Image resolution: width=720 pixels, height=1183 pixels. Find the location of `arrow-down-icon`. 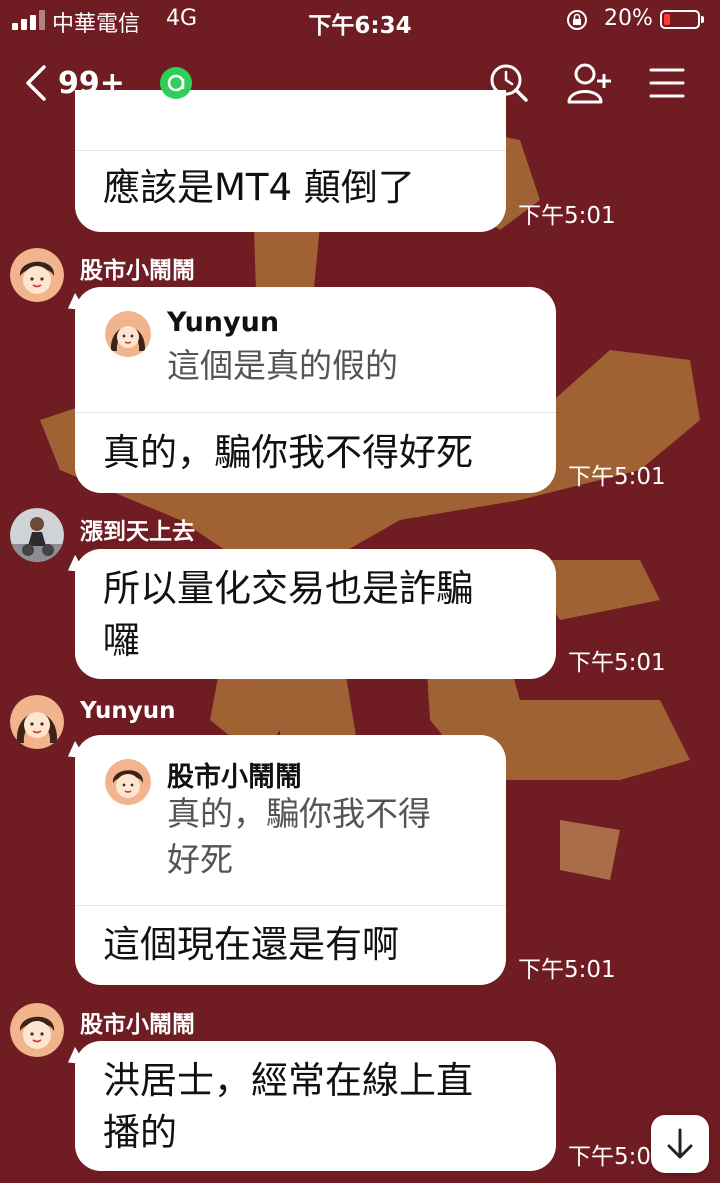

arrow-down-icon is located at coordinates (680, 1143).